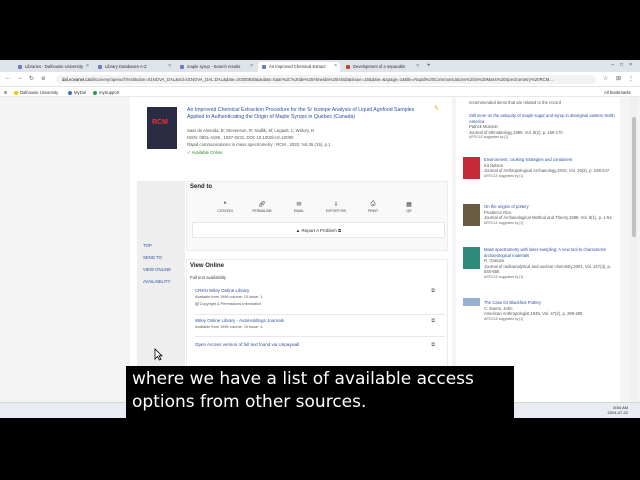  I want to click on bookmark-icon, so click(16, 92).